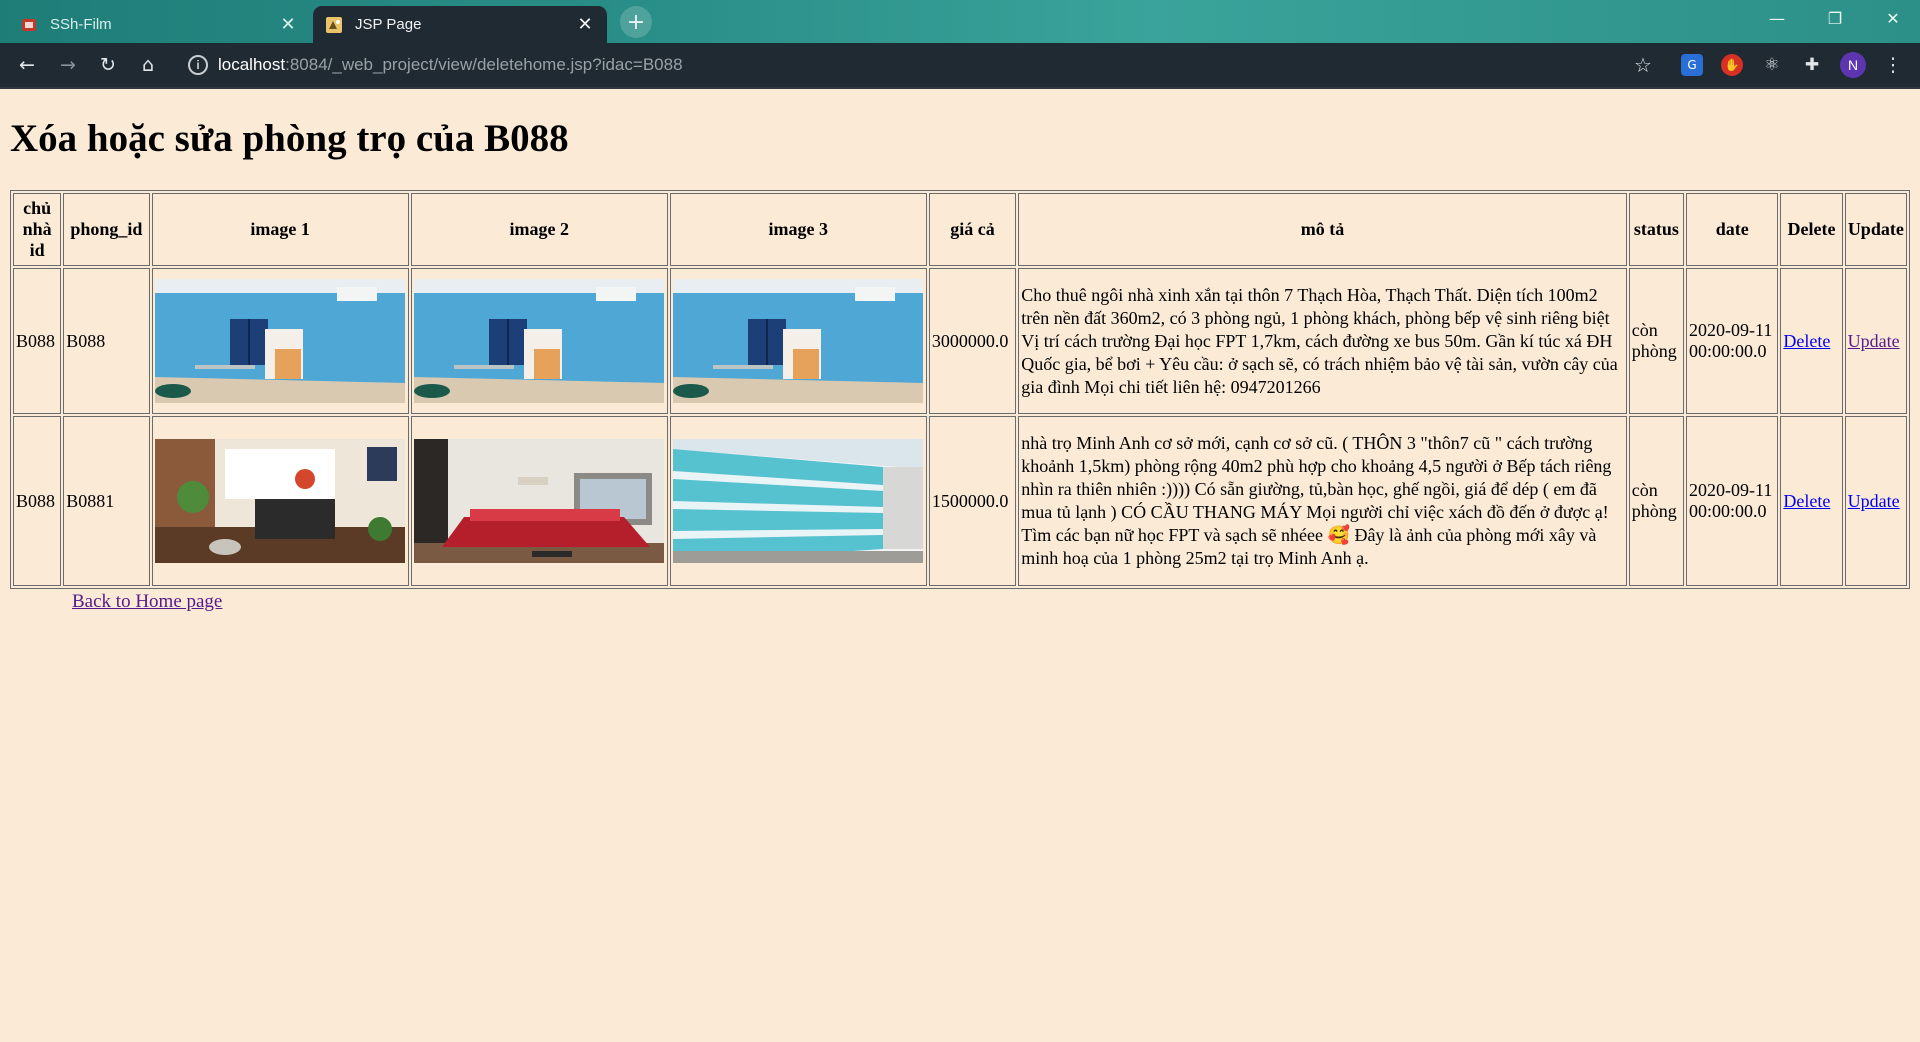 Image resolution: width=1920 pixels, height=1042 pixels. I want to click on col-owner-id: chủ nhà id, so click(37, 229).